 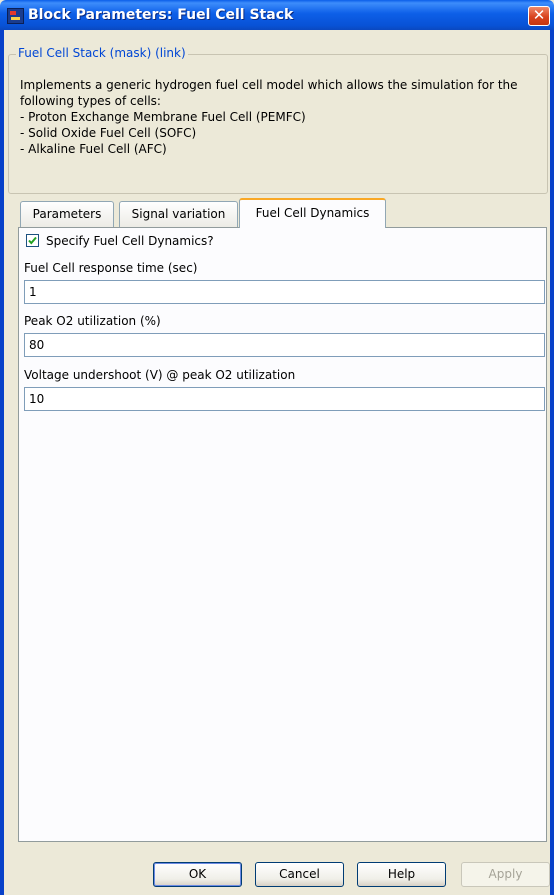 What do you see at coordinates (539, 16) in the screenshot?
I see `close-icon: ✕` at bounding box center [539, 16].